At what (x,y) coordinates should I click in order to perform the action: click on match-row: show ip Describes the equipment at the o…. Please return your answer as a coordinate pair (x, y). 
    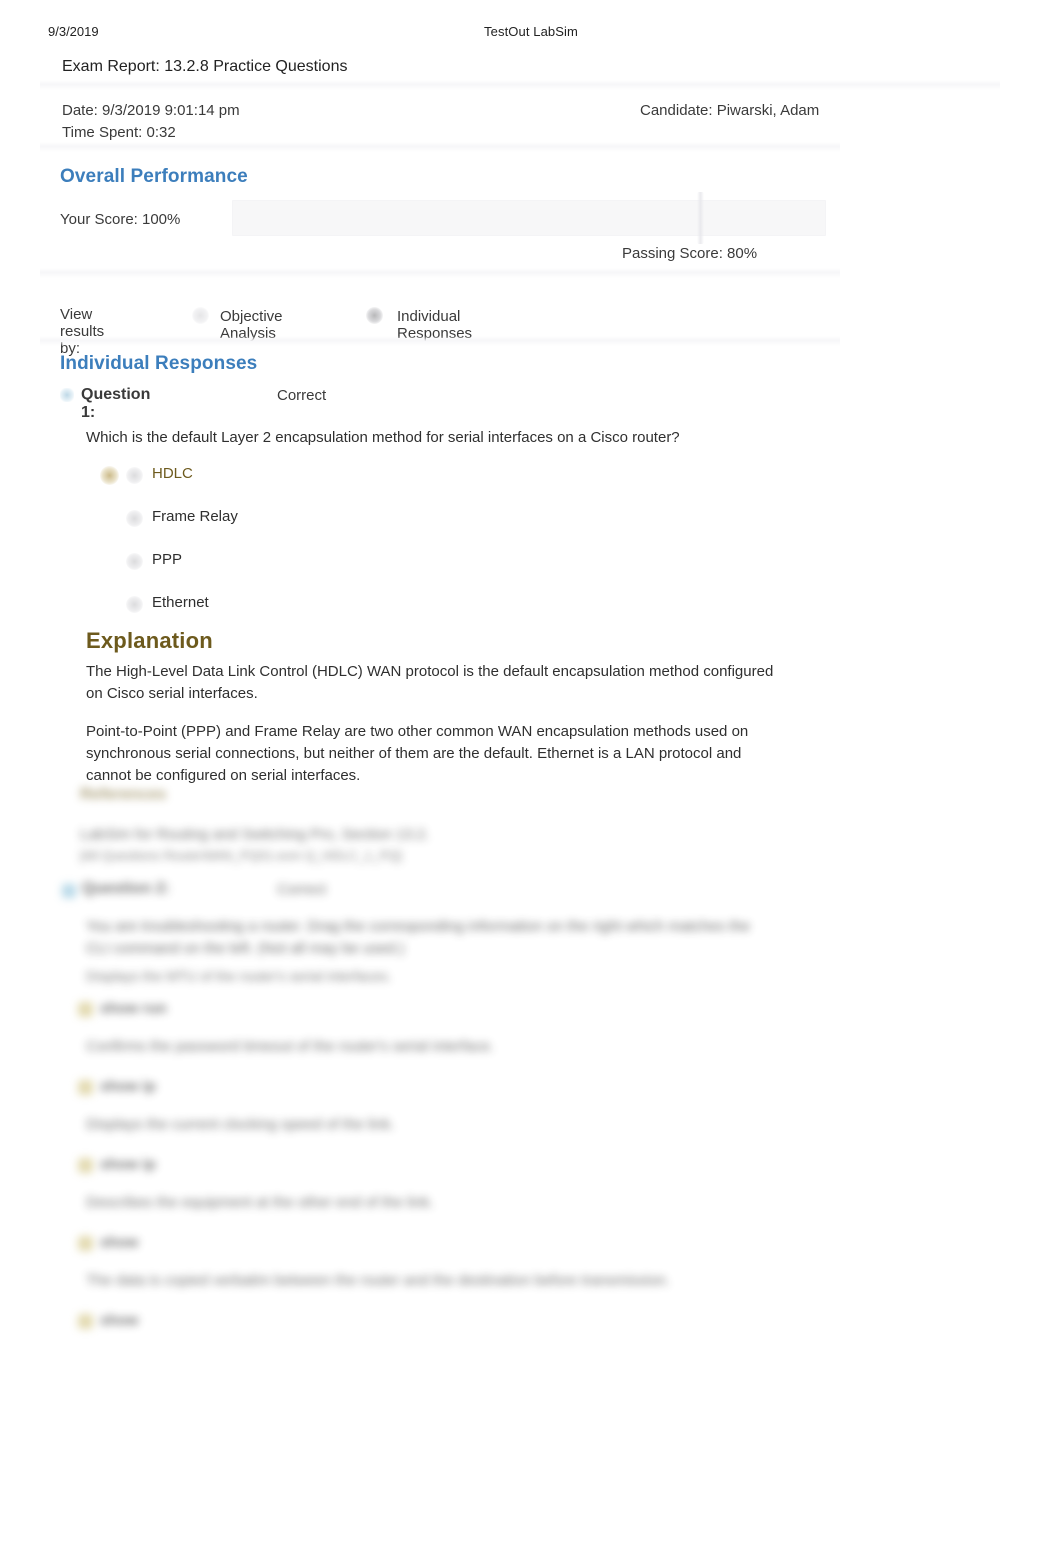
    Looking at the image, I should click on (432, 1195).